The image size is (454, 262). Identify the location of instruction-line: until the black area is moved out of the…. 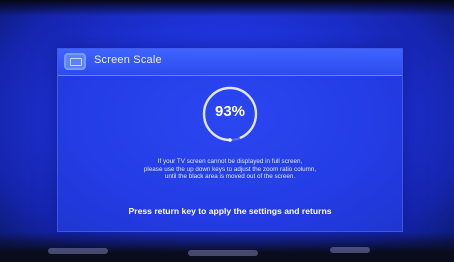
(230, 177).